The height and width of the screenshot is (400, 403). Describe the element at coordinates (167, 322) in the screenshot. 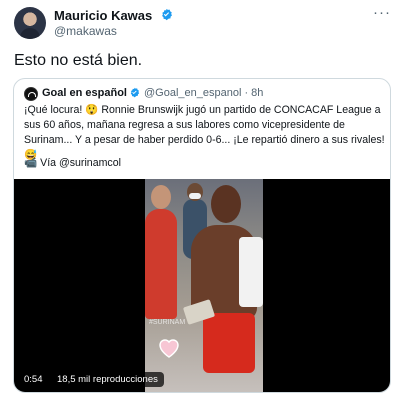

I see `video-sticker-text: #SURINAM` at that location.